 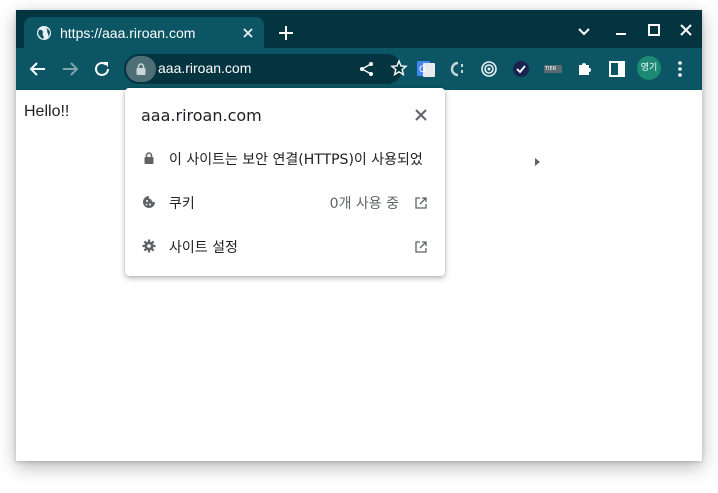 What do you see at coordinates (285, 202) in the screenshot?
I see `cookies-row: 쿠키 0개 사용 중` at bounding box center [285, 202].